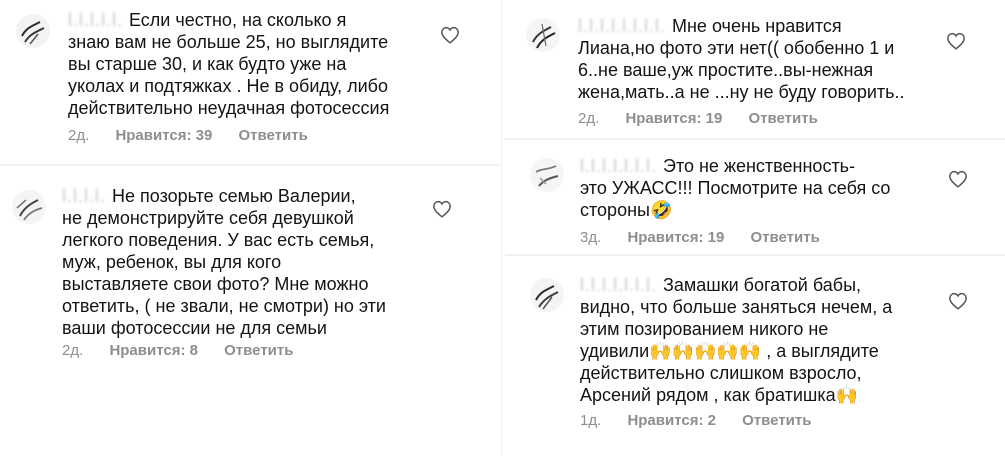  What do you see at coordinates (622, 26) in the screenshot?
I see `username: l.l.l.l.l.l.l.l.` at bounding box center [622, 26].